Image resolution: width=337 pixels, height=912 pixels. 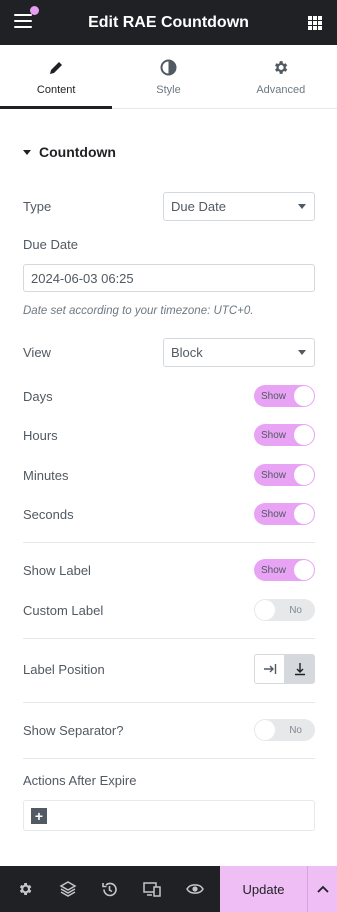 I want to click on widgets-grid-icon, so click(x=315, y=23).